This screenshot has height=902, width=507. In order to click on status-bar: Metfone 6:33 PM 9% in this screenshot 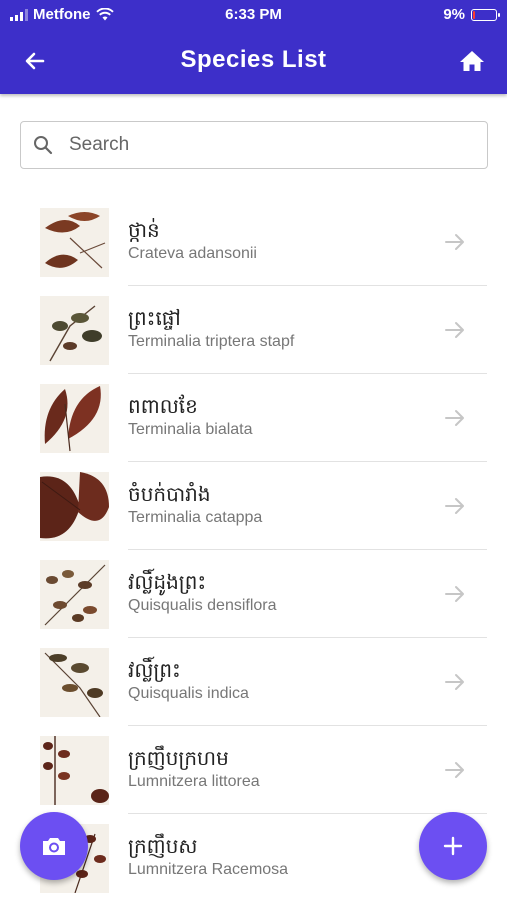, I will do `click(253, 14)`.